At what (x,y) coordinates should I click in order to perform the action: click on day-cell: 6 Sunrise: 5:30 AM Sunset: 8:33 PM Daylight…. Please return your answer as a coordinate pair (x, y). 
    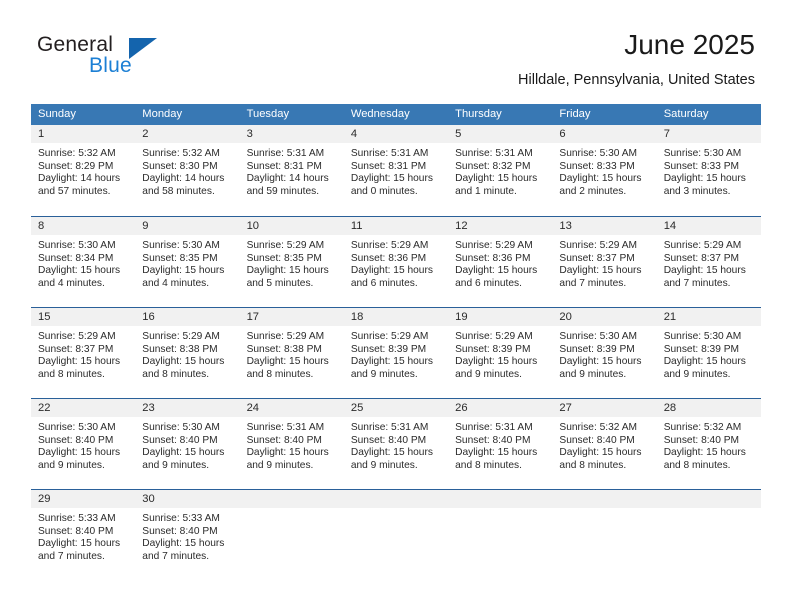
    Looking at the image, I should click on (604, 170).